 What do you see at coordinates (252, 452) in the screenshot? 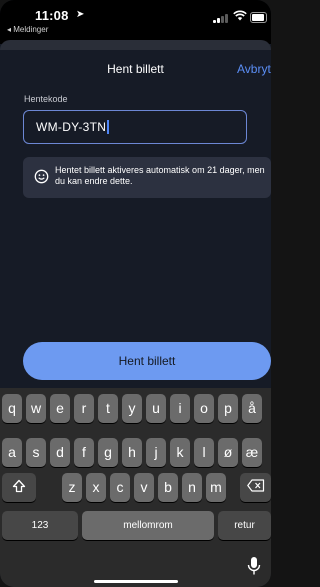
I see `key-ae: æ` at bounding box center [252, 452].